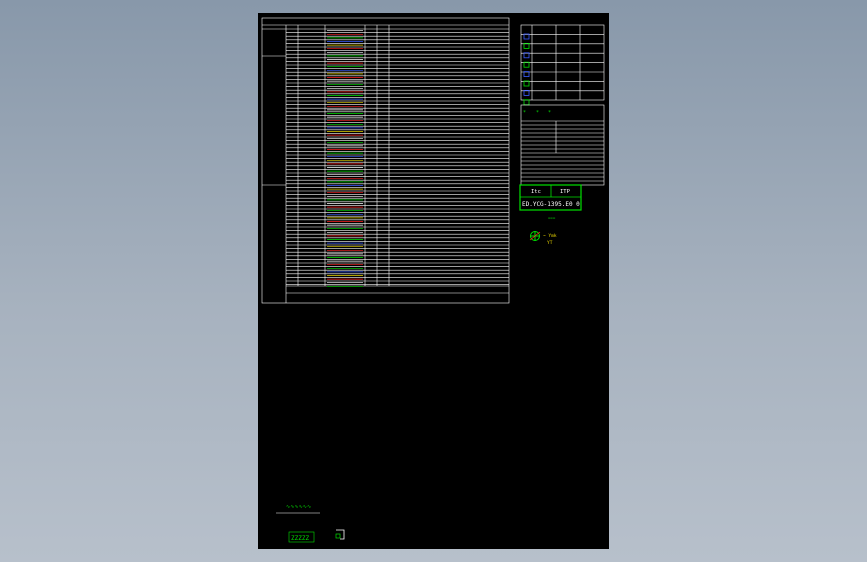 Image resolution: width=867 pixels, height=562 pixels. What do you see at coordinates (565, 192) in the screenshot?
I see `title-block-header-right: ITP` at bounding box center [565, 192].